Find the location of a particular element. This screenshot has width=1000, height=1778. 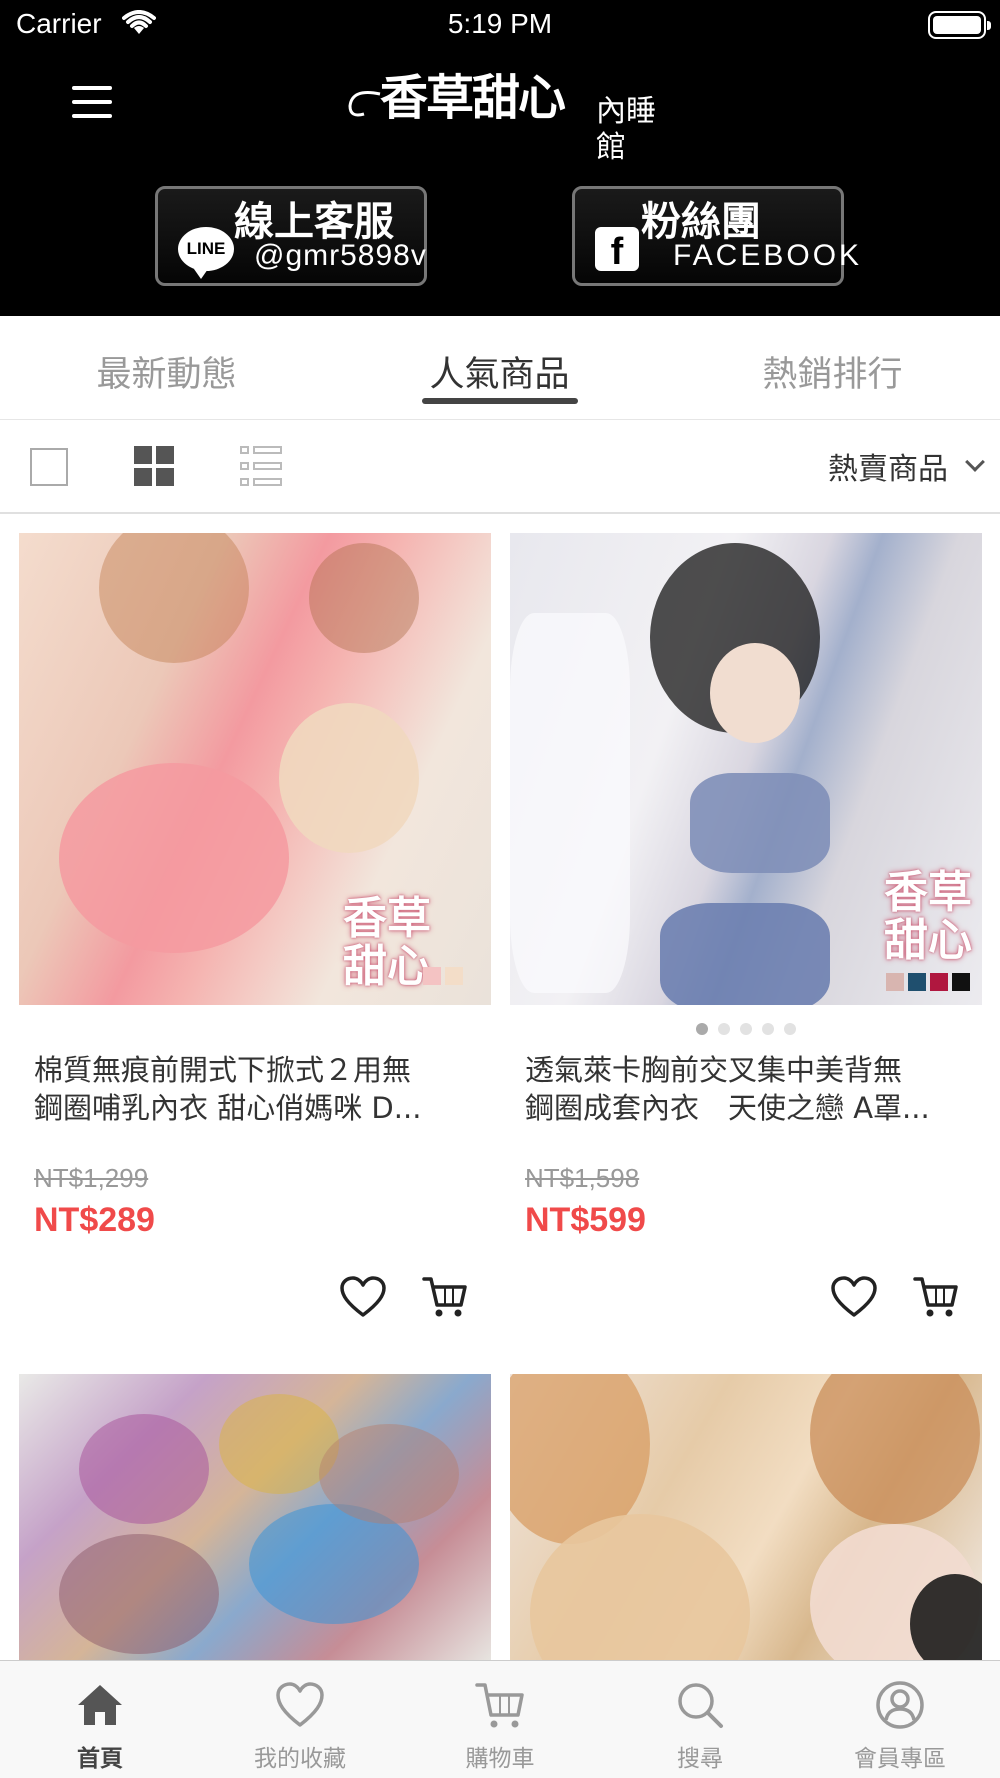

tabbar-cart: 購物車 is located at coordinates (500, 1719).